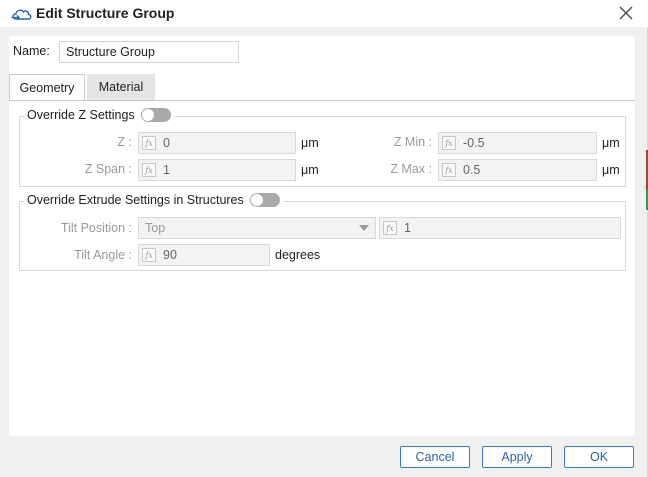  What do you see at coordinates (517, 170) in the screenshot?
I see `z-max-field: fx 0.5` at bounding box center [517, 170].